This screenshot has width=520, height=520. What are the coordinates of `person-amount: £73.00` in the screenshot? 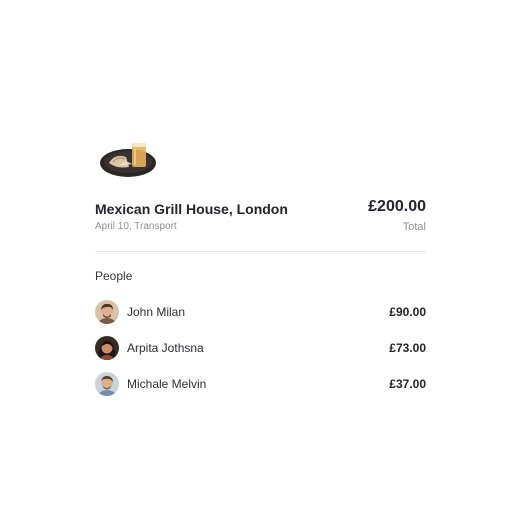 It's located at (407, 348).